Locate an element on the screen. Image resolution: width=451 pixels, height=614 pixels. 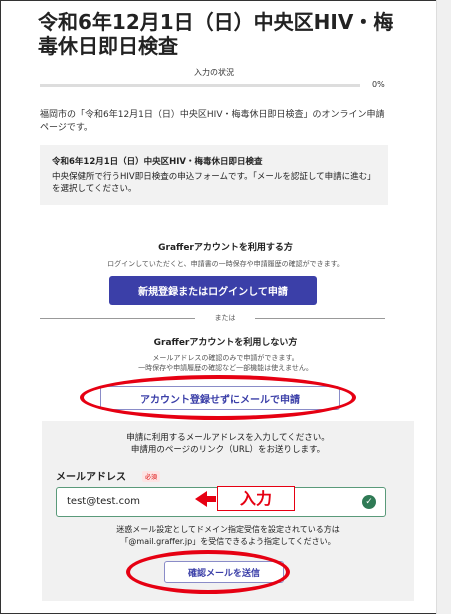
divider-or-text: または is located at coordinates (225, 318).